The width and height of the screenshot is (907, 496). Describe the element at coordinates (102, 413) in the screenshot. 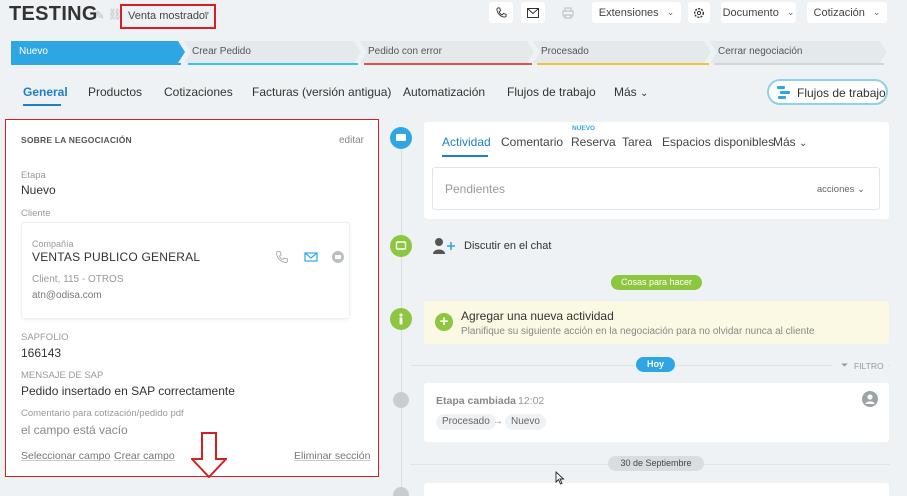

I see `comment-label: Comentario para cotización/pedido pdf` at that location.